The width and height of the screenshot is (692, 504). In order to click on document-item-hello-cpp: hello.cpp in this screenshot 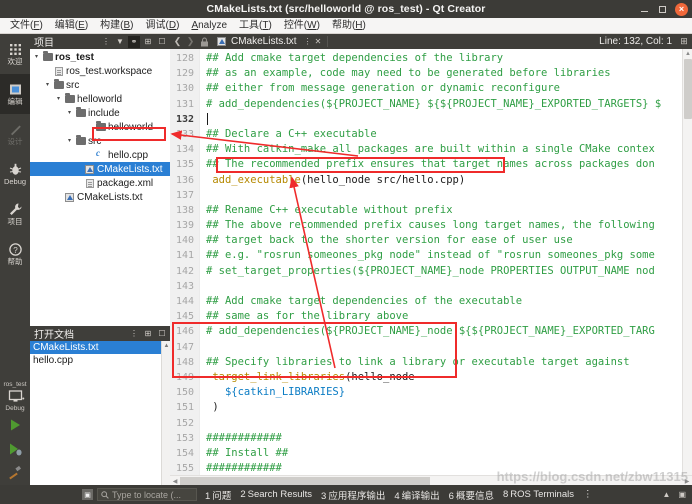, I will do `click(100, 360)`.